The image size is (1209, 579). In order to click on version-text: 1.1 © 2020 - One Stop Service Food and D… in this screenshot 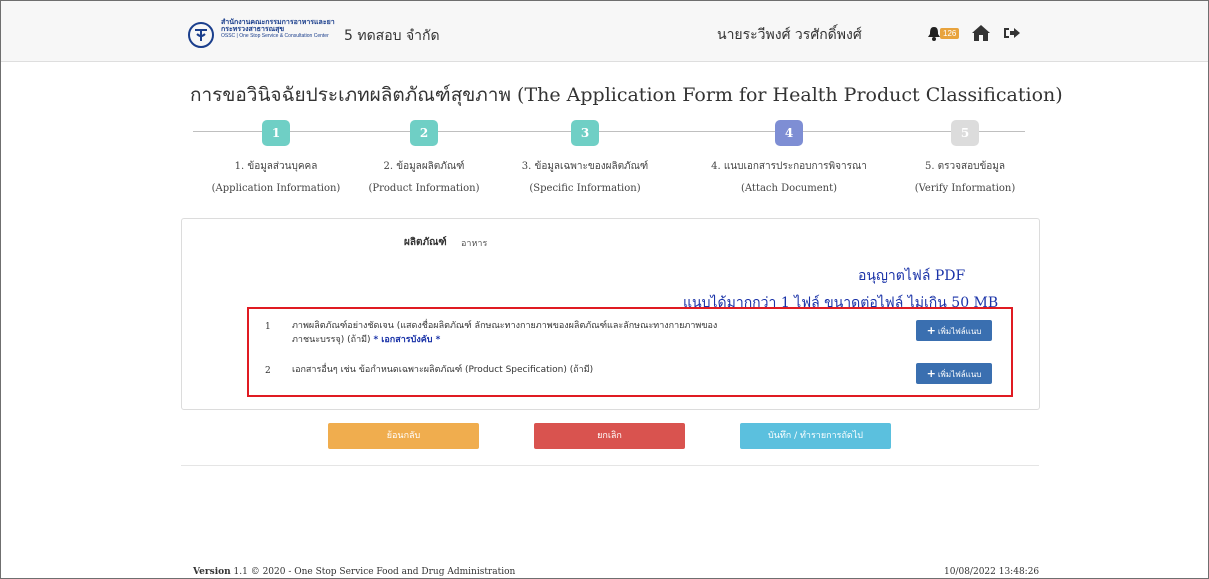, I will do `click(374, 572)`.